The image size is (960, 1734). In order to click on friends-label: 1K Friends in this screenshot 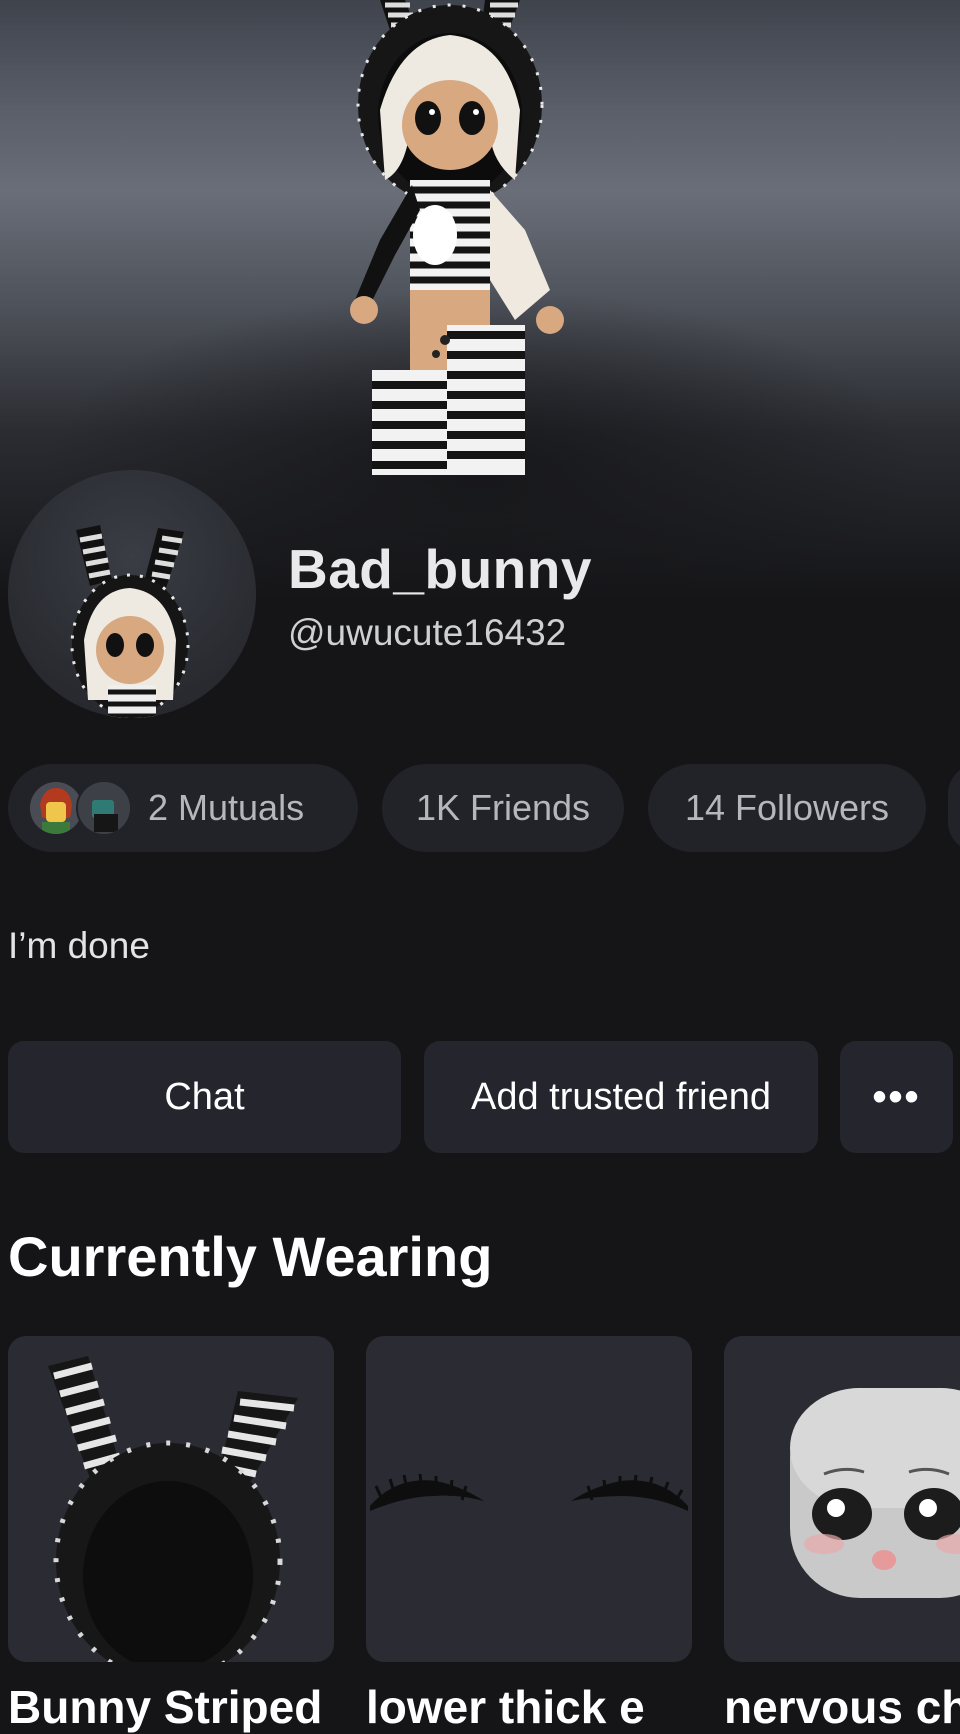, I will do `click(503, 807)`.